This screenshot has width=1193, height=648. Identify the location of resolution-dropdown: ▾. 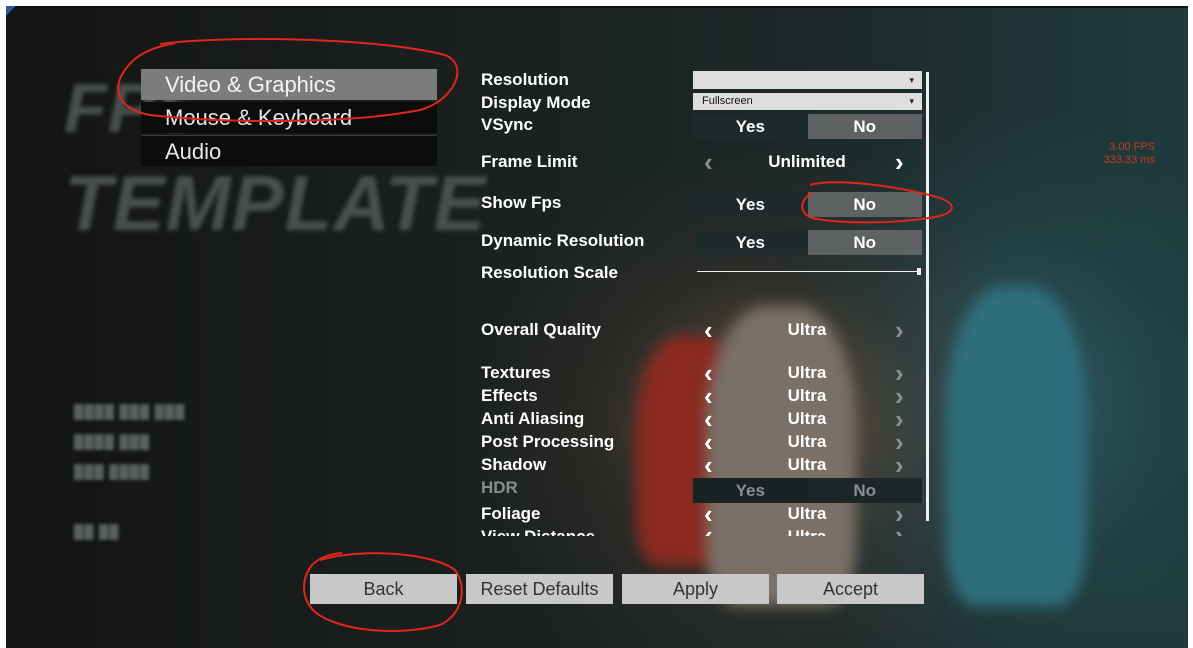
(807, 80).